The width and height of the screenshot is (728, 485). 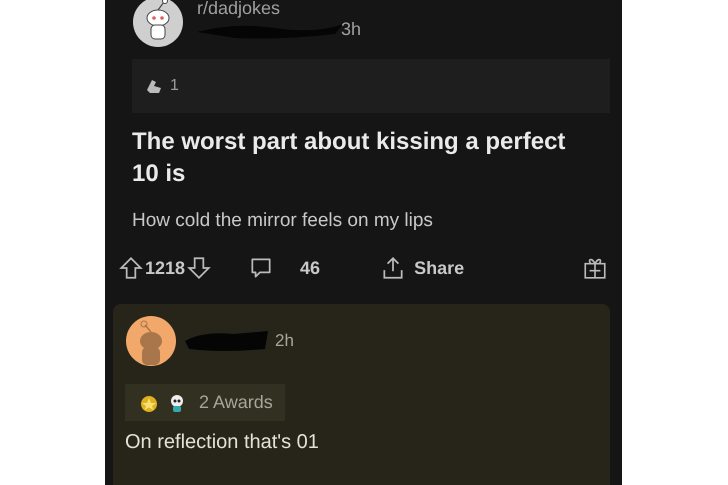 What do you see at coordinates (422, 268) in the screenshot?
I see `share-button: Share` at bounding box center [422, 268].